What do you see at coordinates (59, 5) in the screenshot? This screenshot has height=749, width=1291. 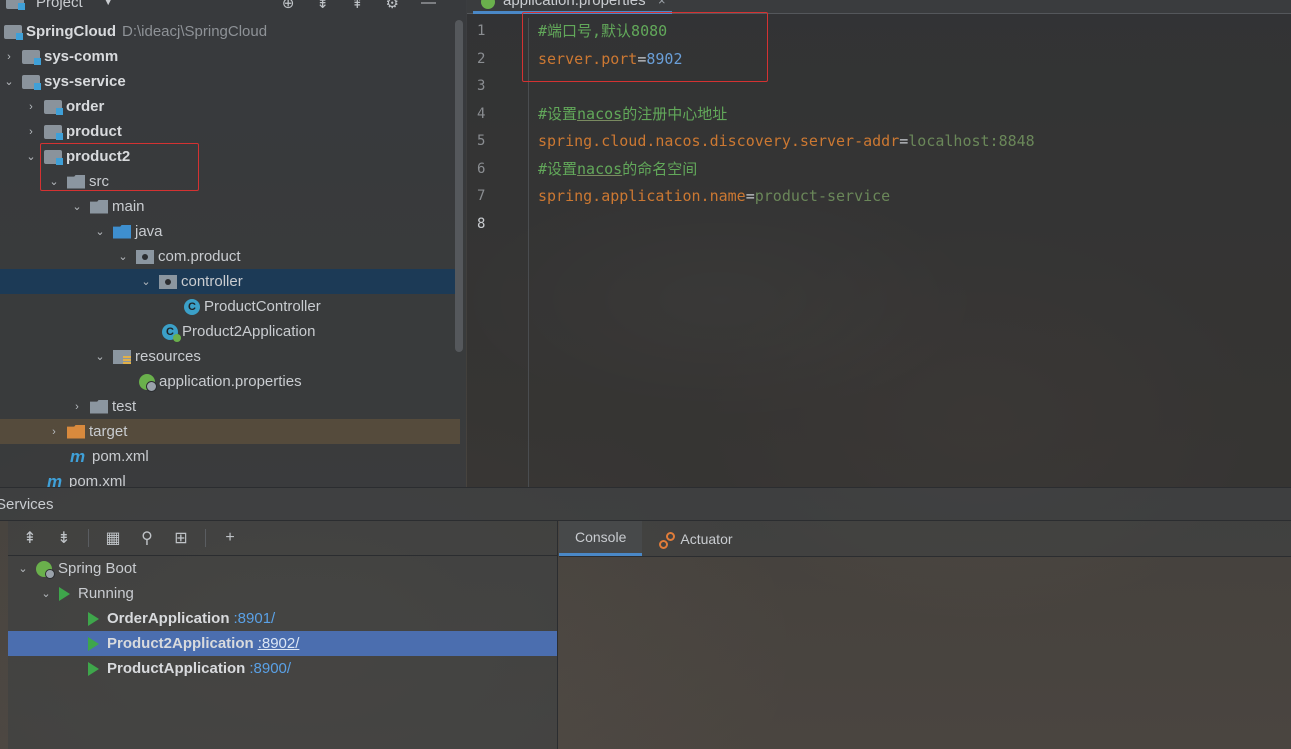 I see `project-title: Project` at bounding box center [59, 5].